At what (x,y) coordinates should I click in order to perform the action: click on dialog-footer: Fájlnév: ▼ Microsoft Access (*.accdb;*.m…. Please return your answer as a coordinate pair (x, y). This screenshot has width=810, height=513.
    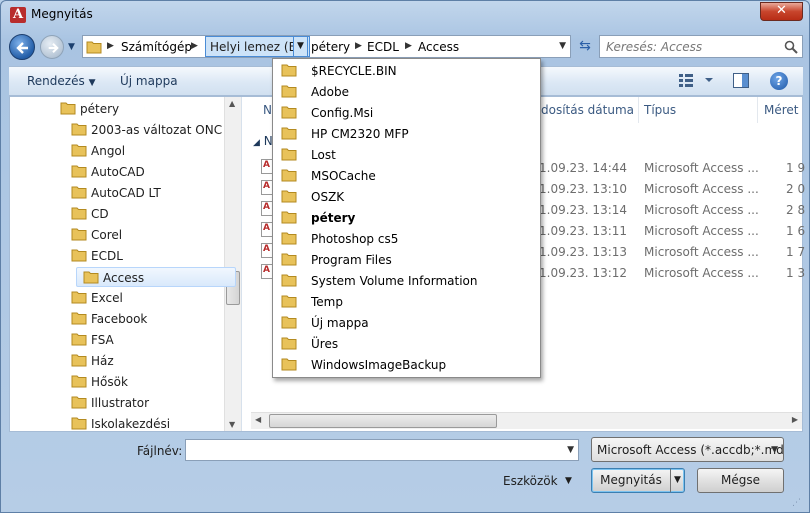
    Looking at the image, I should click on (406, 471).